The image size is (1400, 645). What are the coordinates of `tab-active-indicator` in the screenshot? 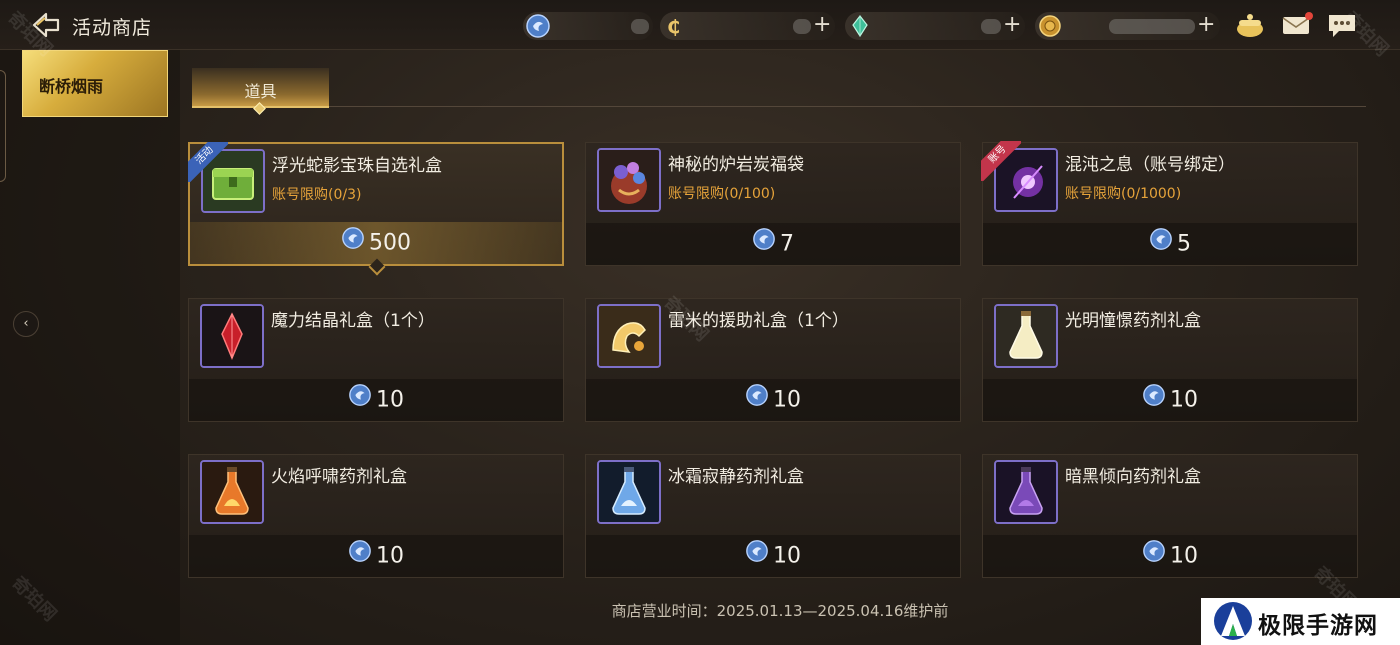 It's located at (259, 108).